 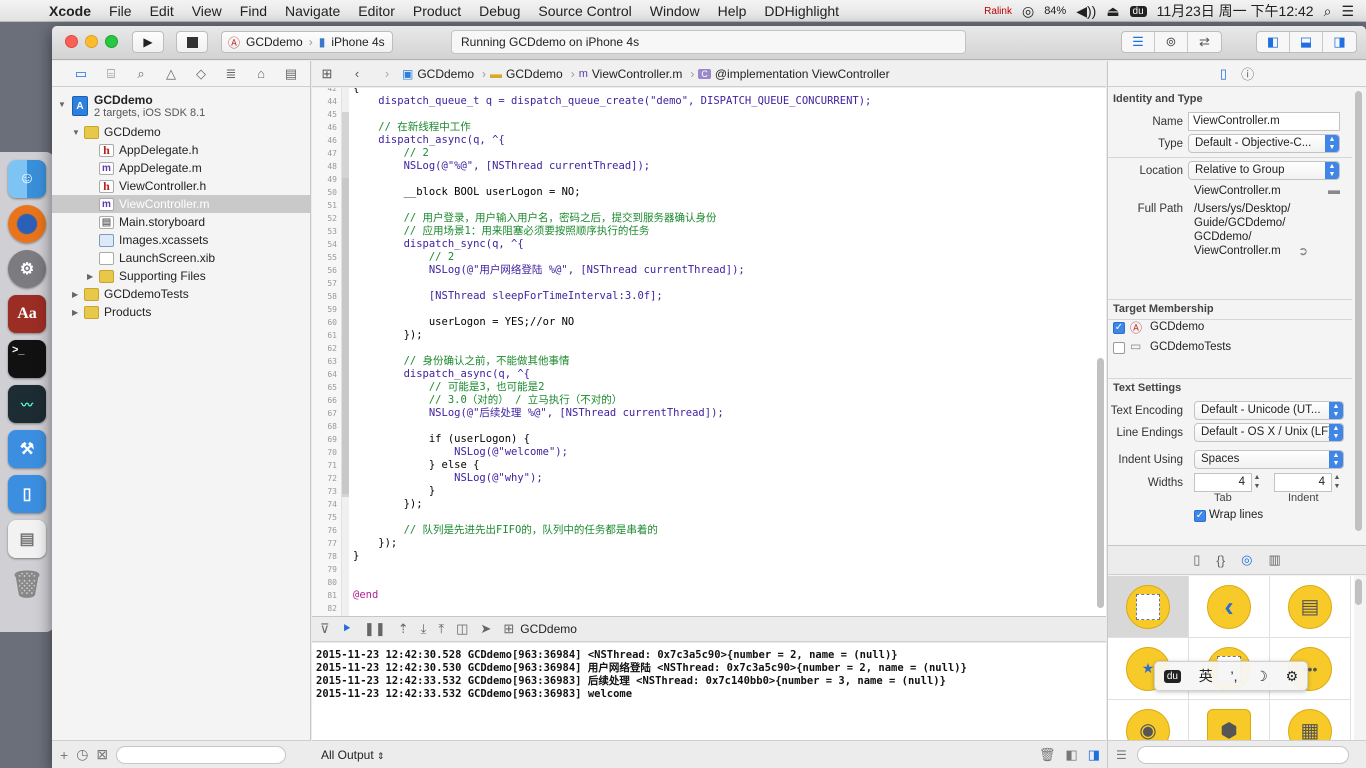 What do you see at coordinates (181, 276) in the screenshot?
I see `tree-folder-supporting-files: ▶ Supporting Files` at bounding box center [181, 276].